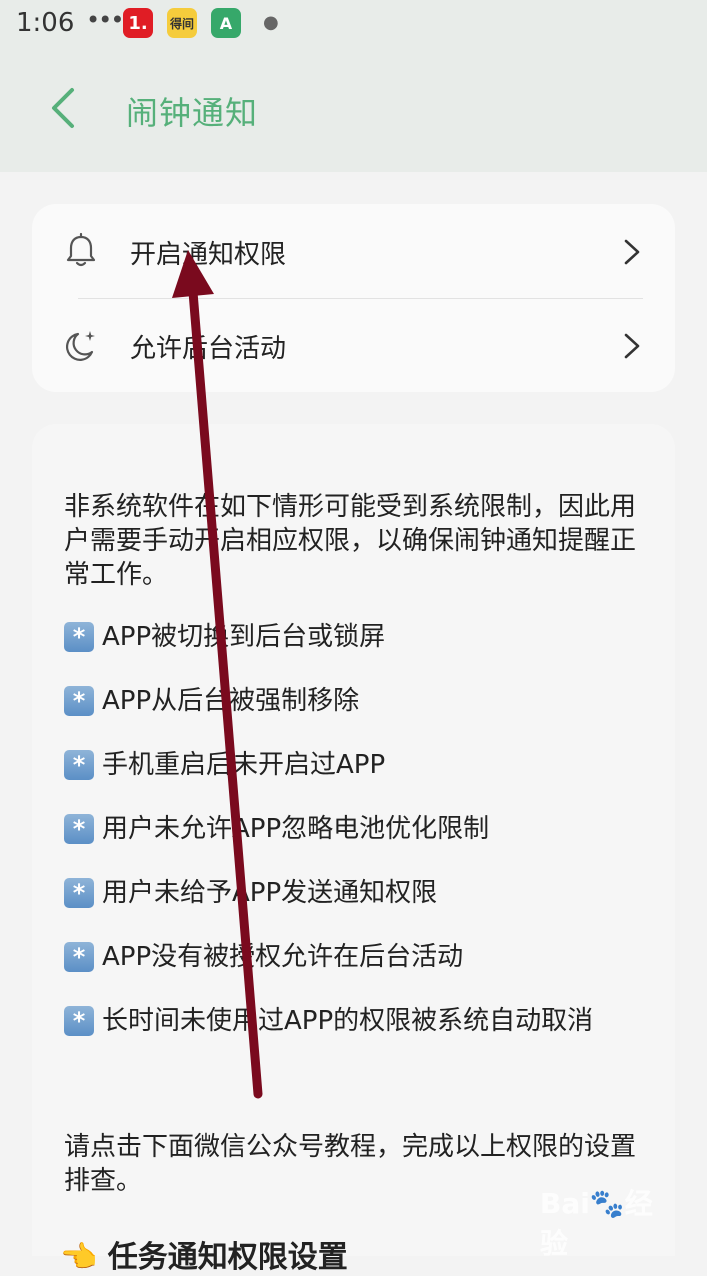  What do you see at coordinates (596, 1223) in the screenshot?
I see `baidu-watermark-logo: Bai🐾经验` at bounding box center [596, 1223].